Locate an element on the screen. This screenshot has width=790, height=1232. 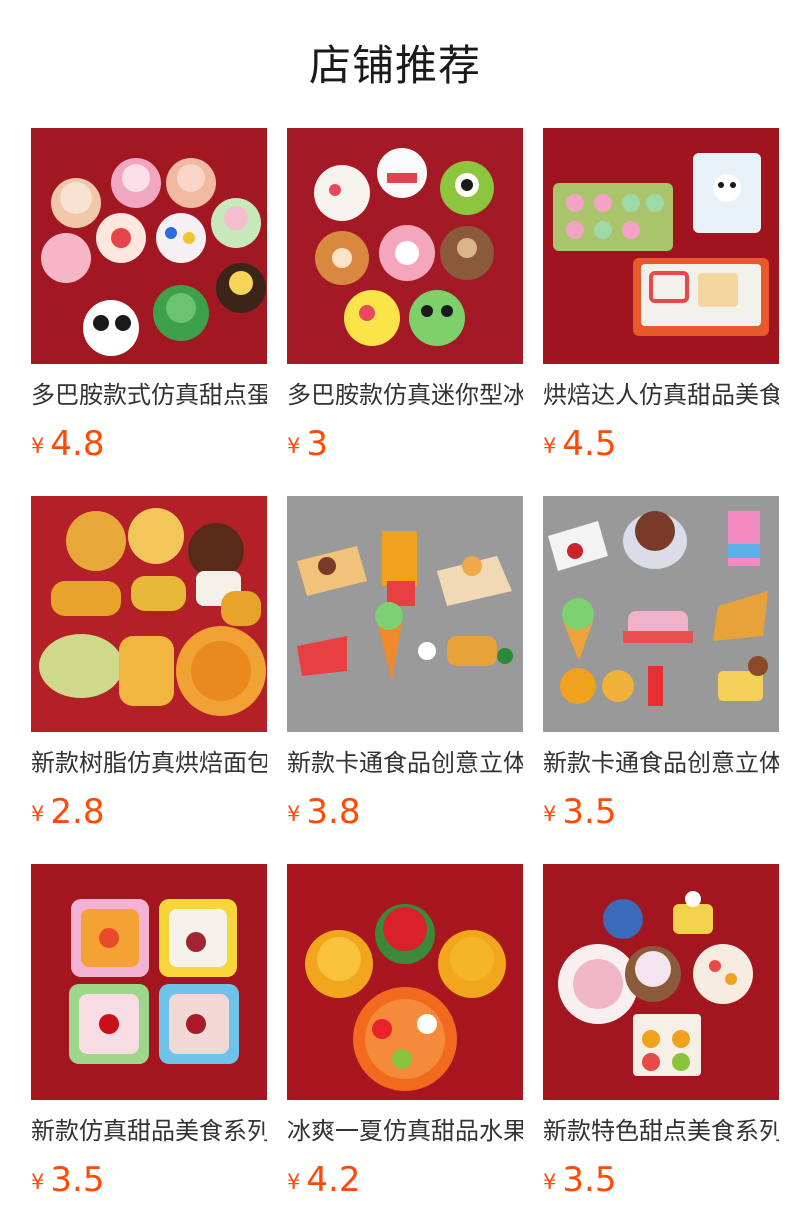
product-price: ¥4.8 is located at coordinates (149, 444).